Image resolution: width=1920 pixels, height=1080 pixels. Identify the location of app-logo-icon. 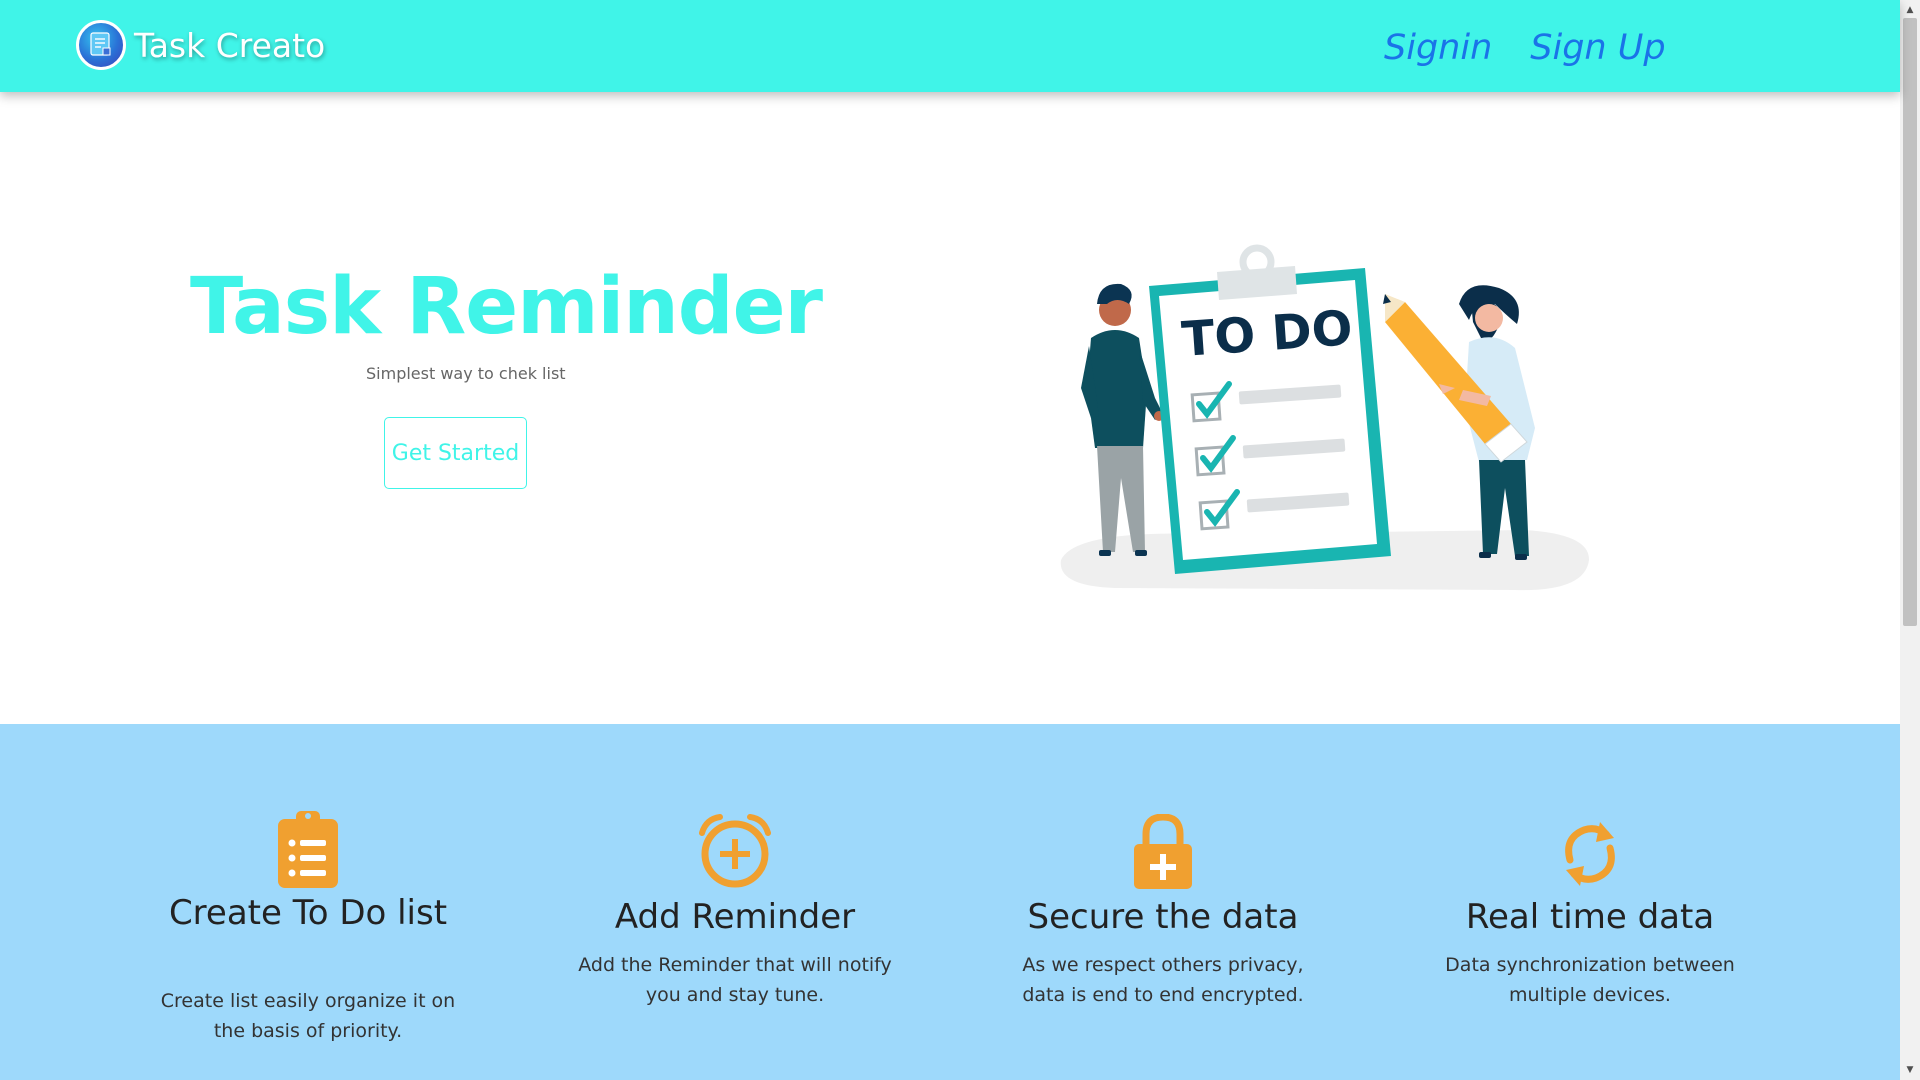
(101, 45).